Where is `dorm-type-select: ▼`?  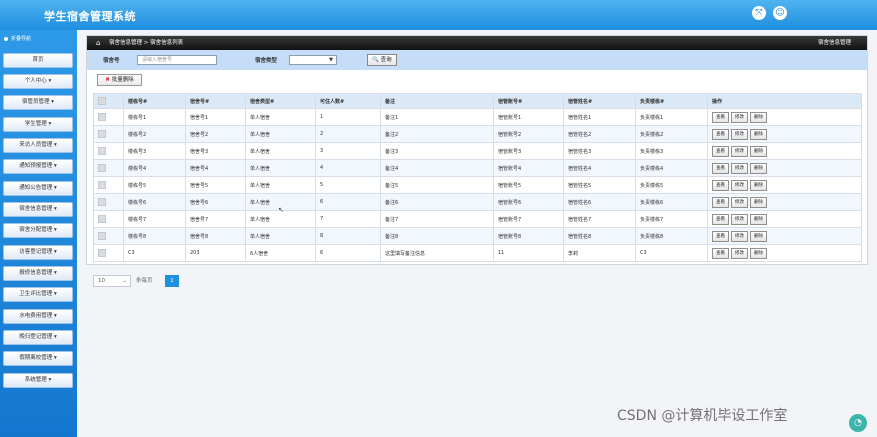
dorm-type-select: ▼ is located at coordinates (313, 60).